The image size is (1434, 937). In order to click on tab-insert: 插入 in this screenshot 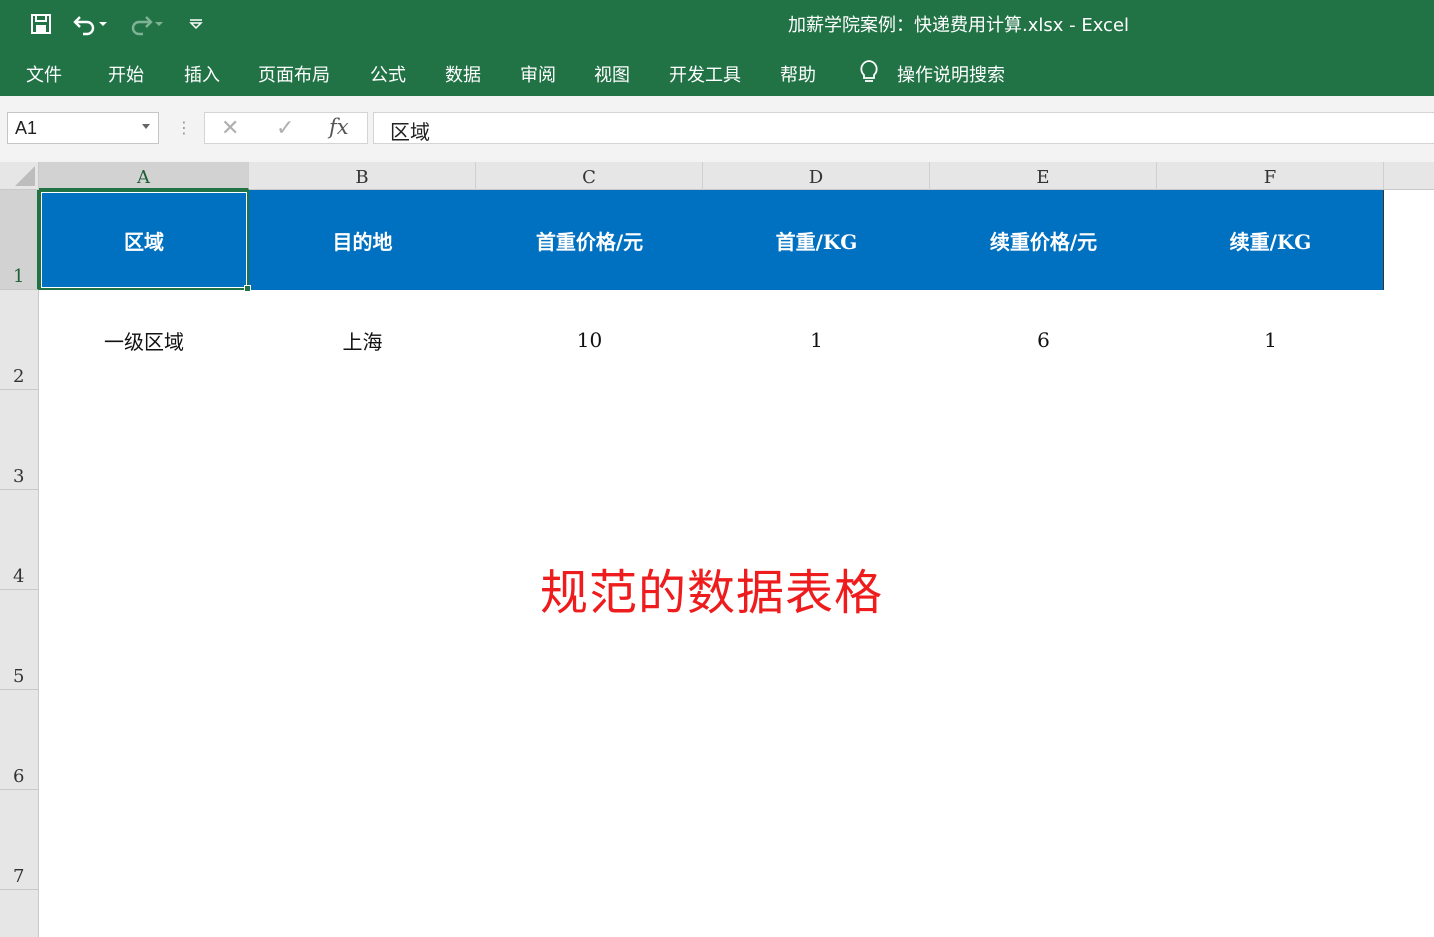, I will do `click(202, 74)`.